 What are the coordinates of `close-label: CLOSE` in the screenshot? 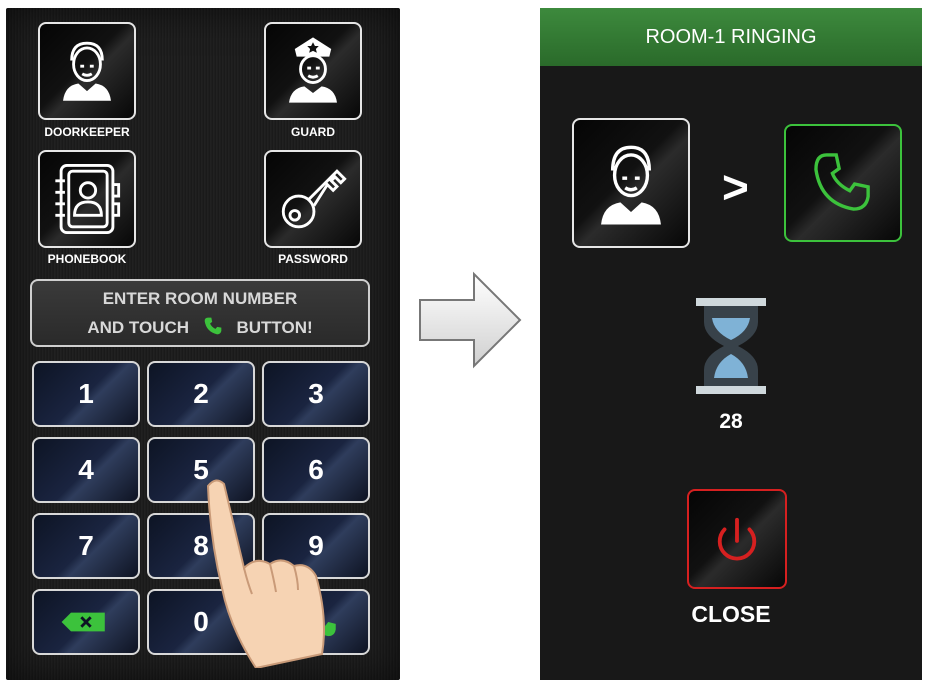 It's located at (731, 614).